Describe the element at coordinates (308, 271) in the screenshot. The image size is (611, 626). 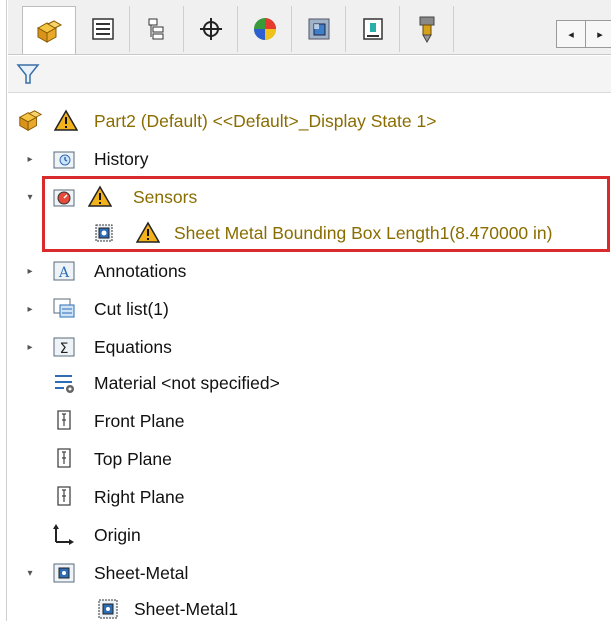
I see `tree-item-annotations: ▸ A Annotations` at that location.